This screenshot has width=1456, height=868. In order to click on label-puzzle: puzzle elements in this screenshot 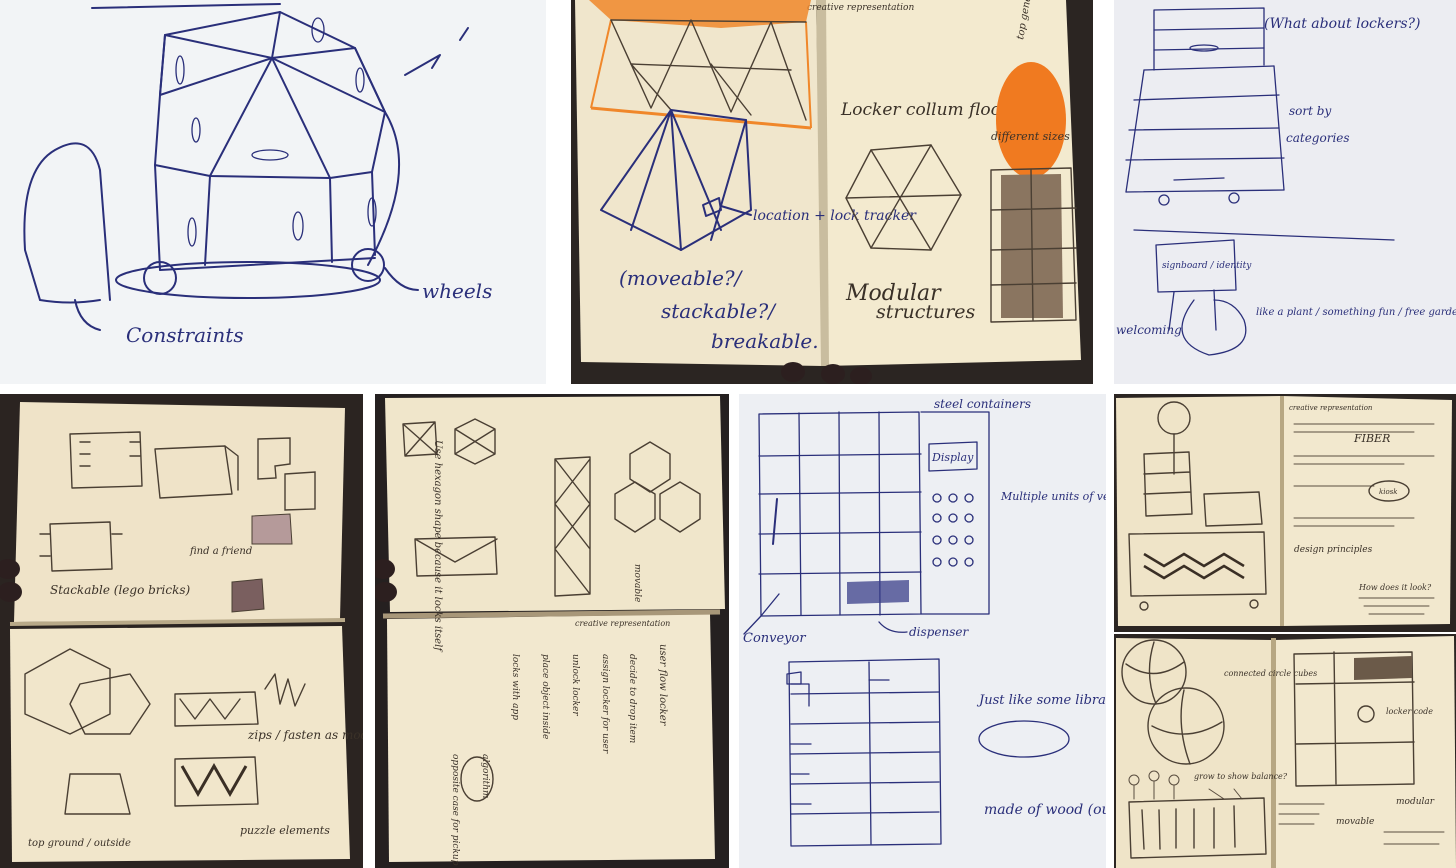, I will do `click(285, 830)`.